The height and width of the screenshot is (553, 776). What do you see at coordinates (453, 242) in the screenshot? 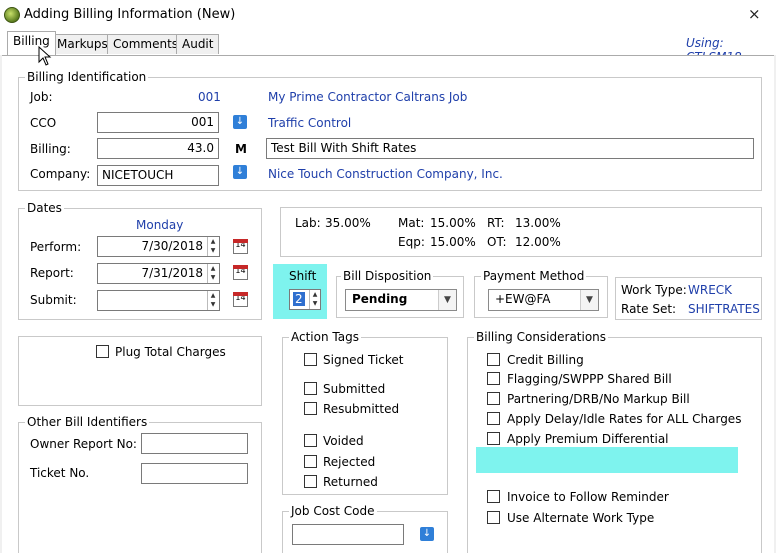
I see `eqp-value: 15.00%` at bounding box center [453, 242].